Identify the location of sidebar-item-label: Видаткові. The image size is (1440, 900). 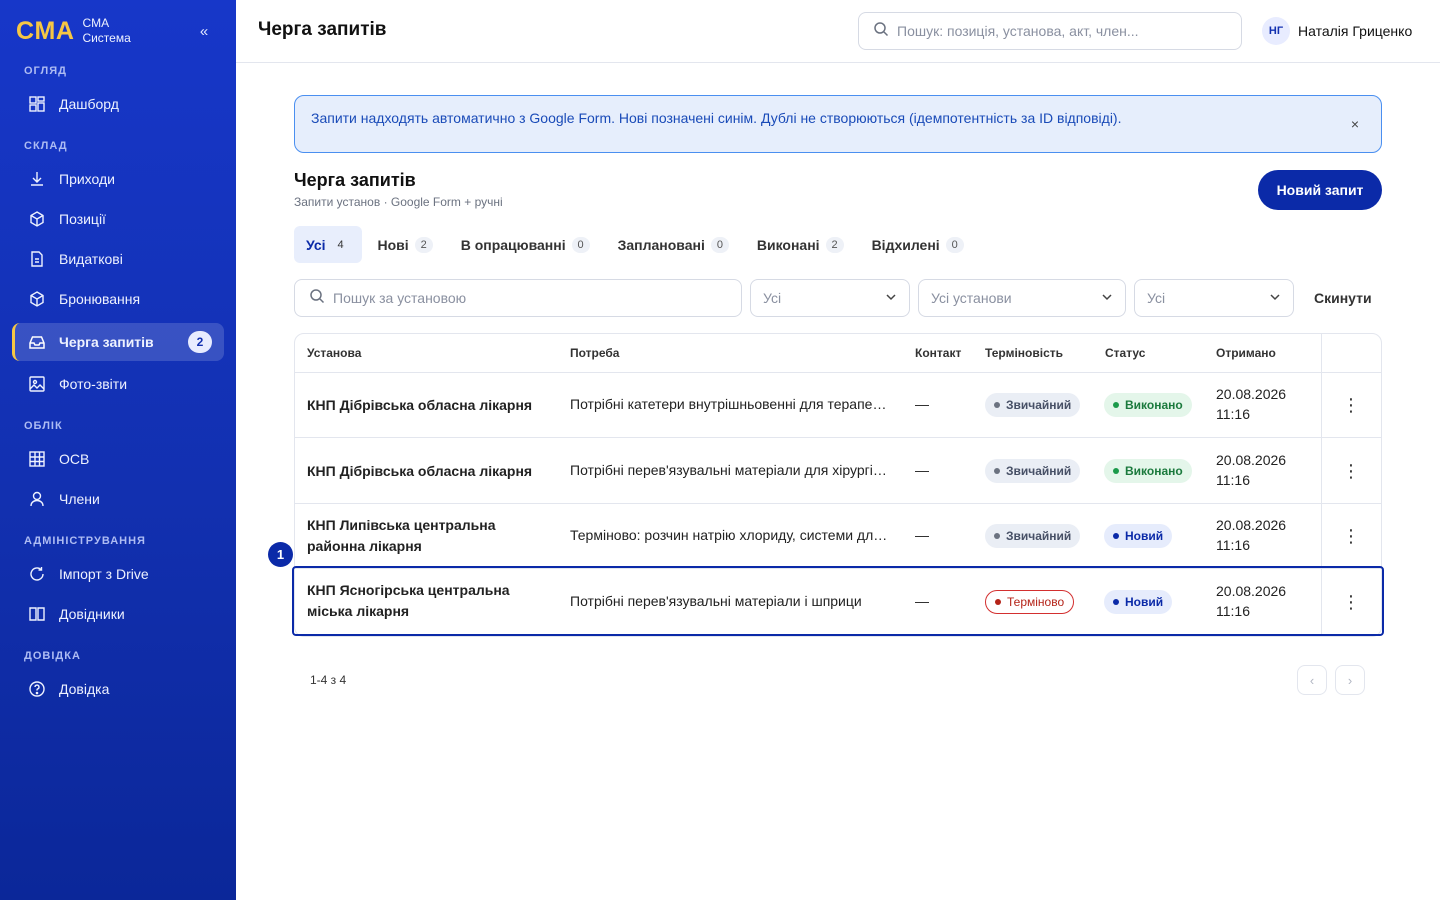
(91, 259).